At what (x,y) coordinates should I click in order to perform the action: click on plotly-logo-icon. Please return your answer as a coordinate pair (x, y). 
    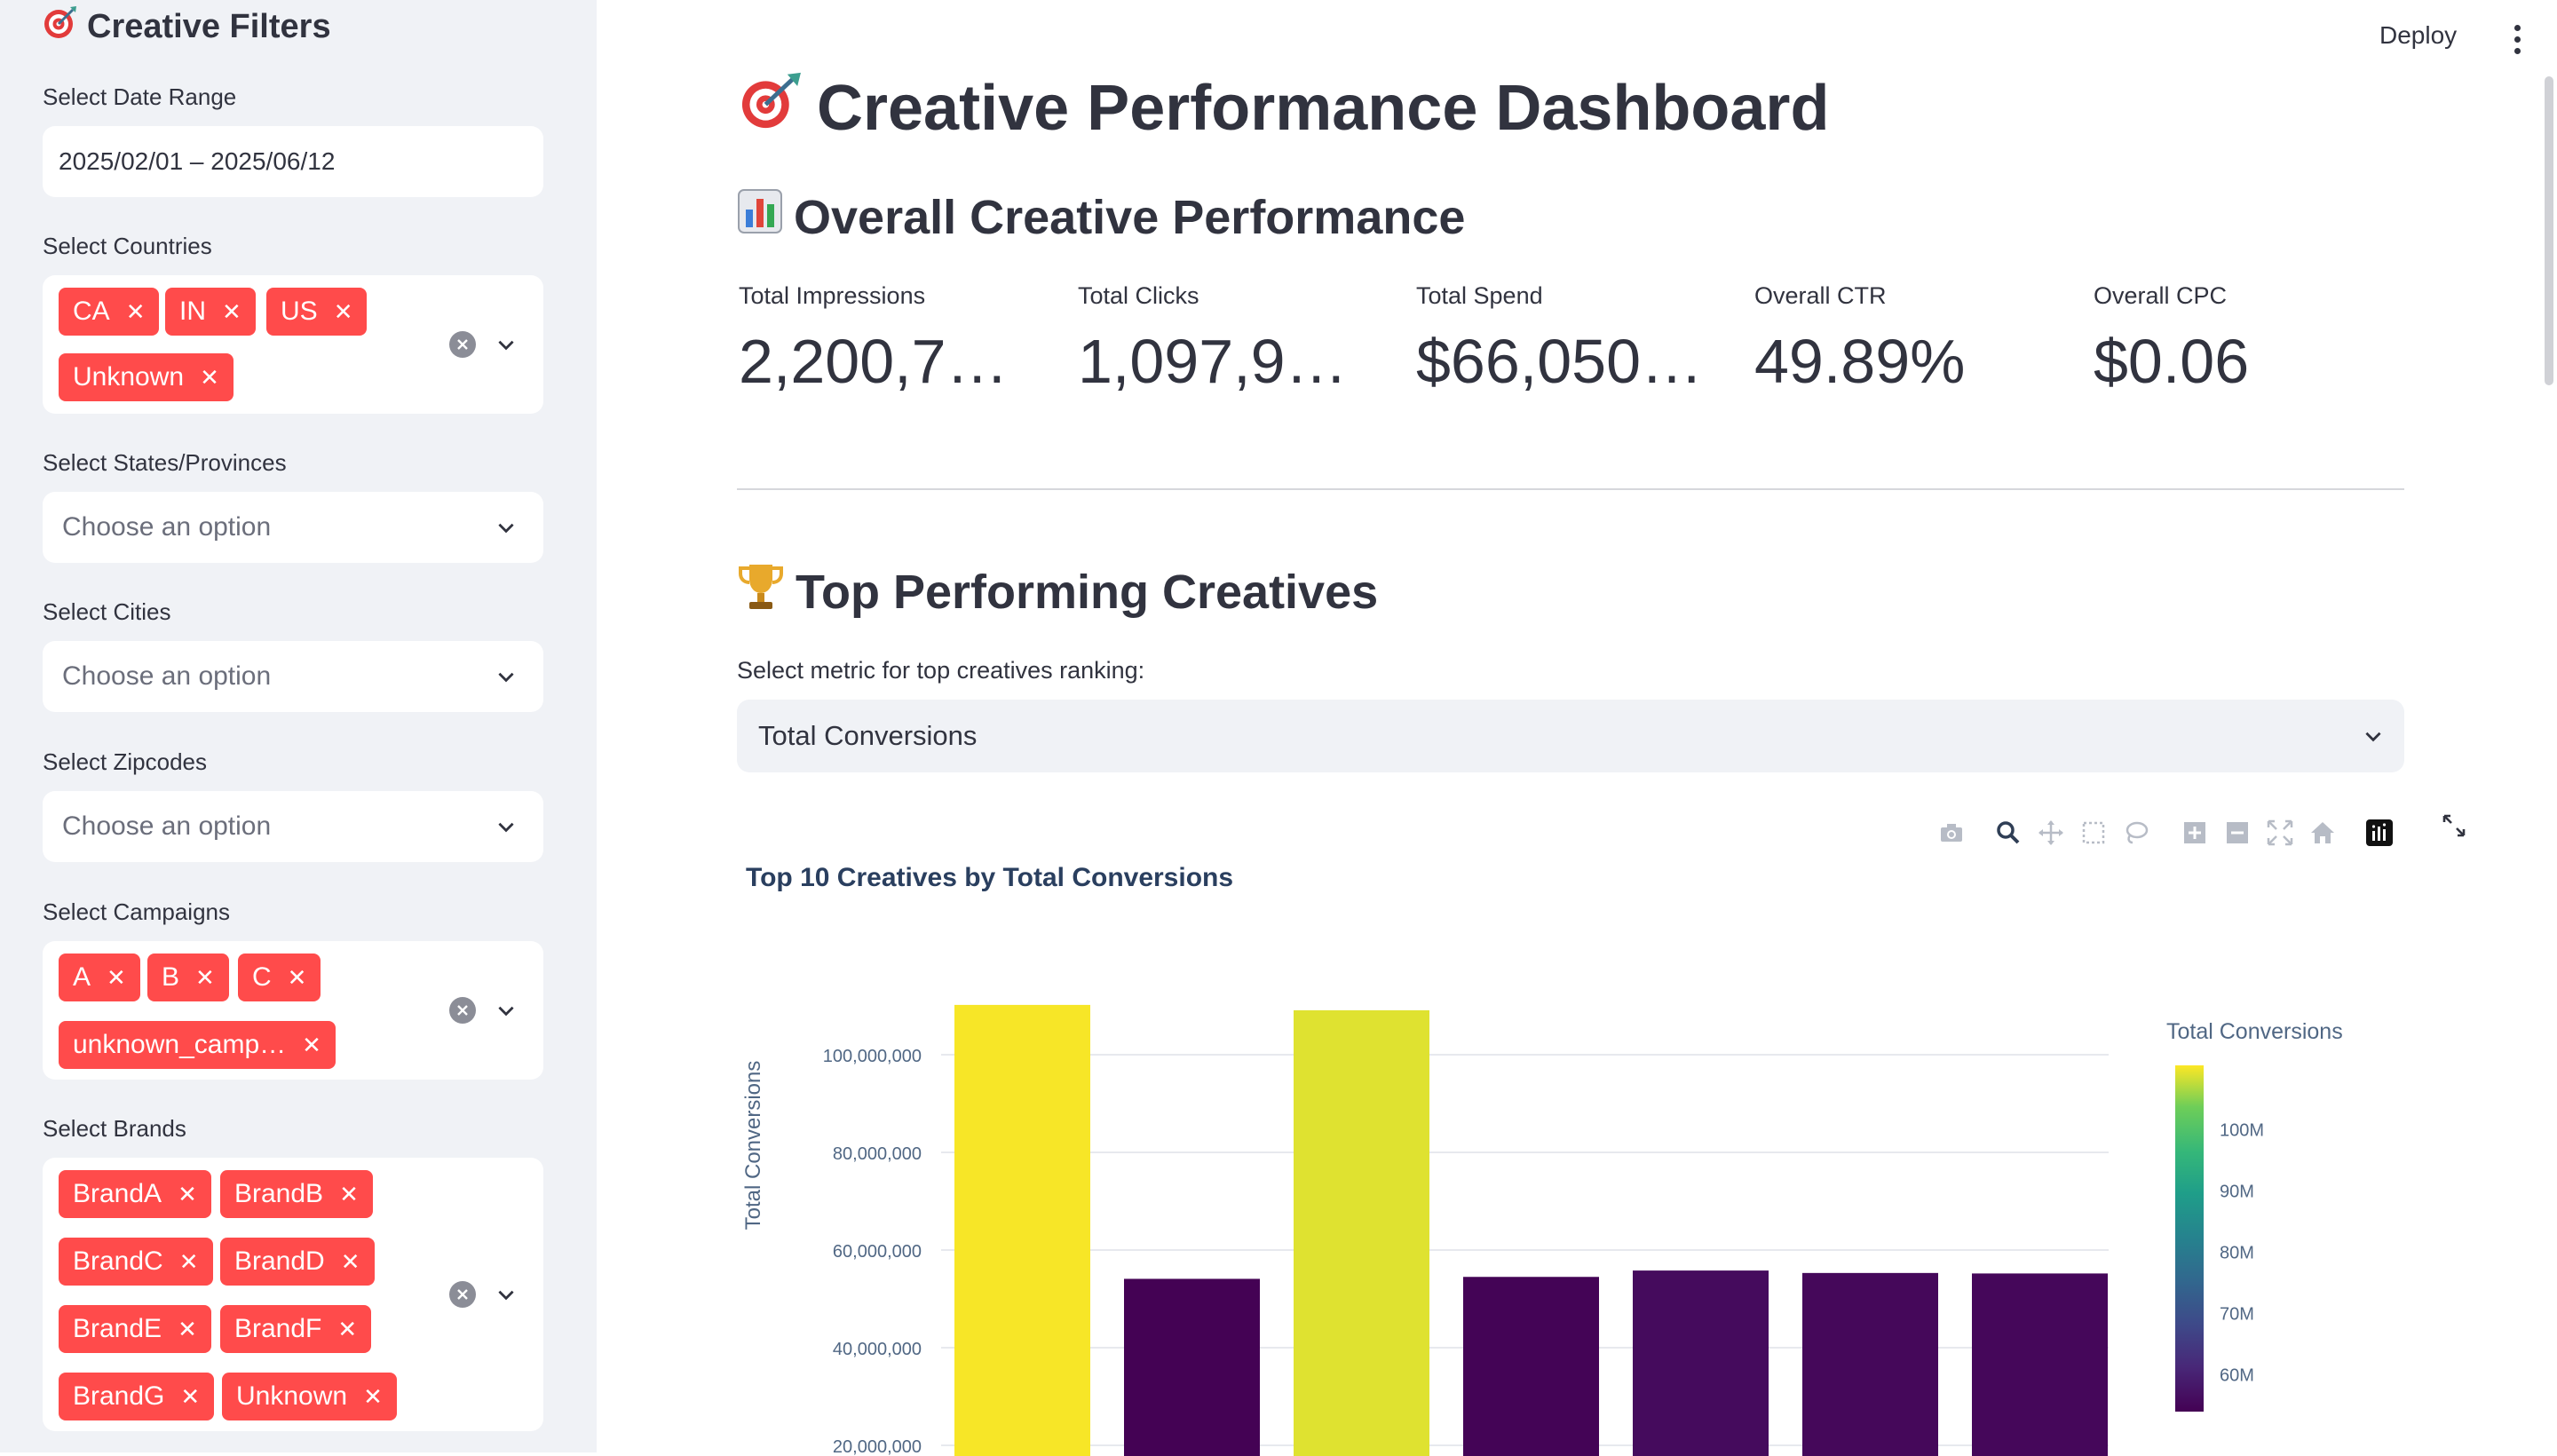
    Looking at the image, I should click on (2379, 833).